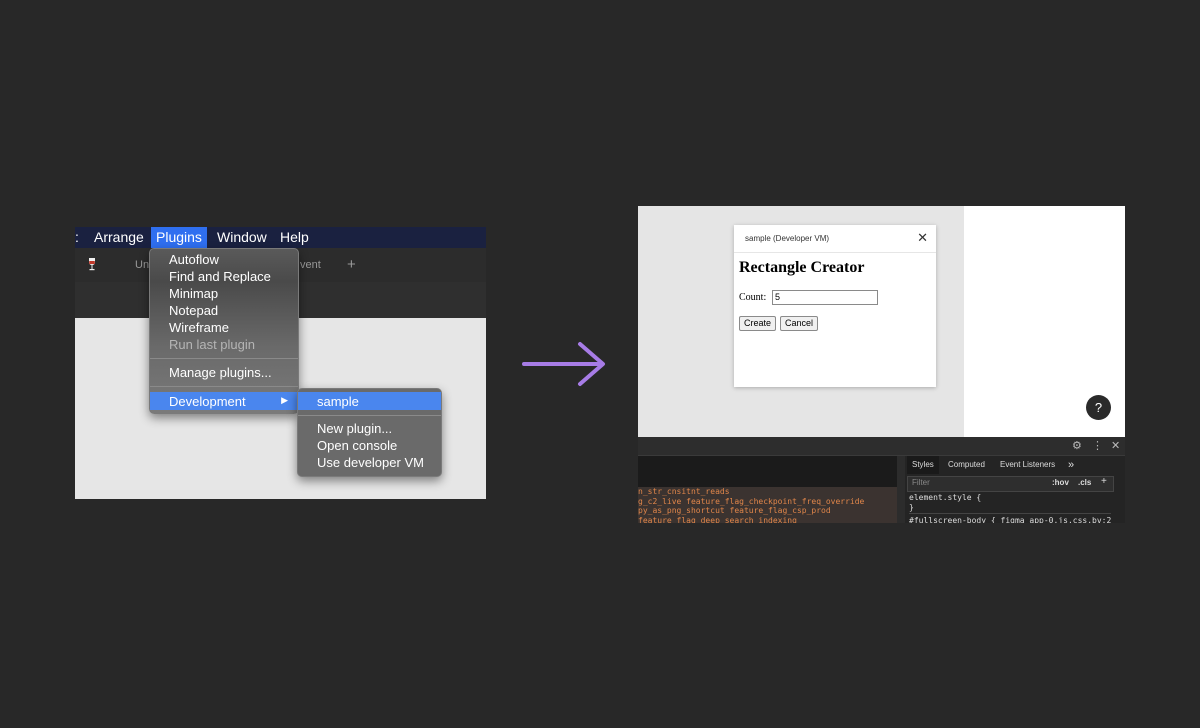 The width and height of the screenshot is (1200, 728). I want to click on cancel-button: Cancel, so click(799, 323).